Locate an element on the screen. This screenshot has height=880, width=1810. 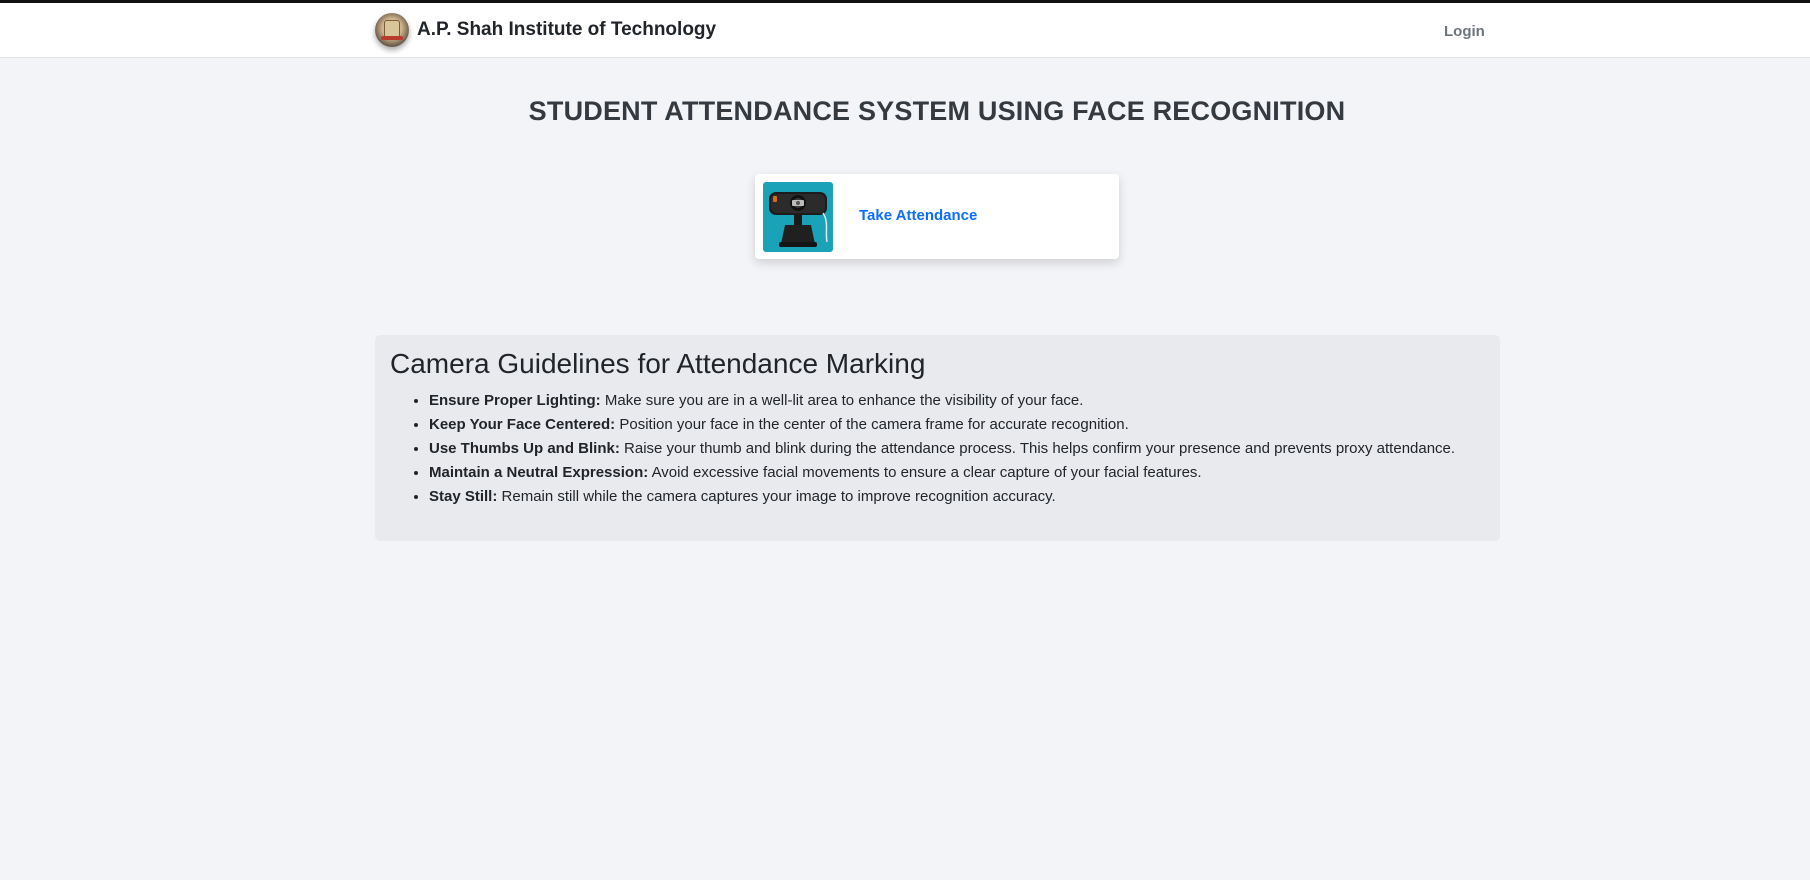
guidelines-heading: Camera Guidelines for Attendance Marking is located at coordinates (658, 363).